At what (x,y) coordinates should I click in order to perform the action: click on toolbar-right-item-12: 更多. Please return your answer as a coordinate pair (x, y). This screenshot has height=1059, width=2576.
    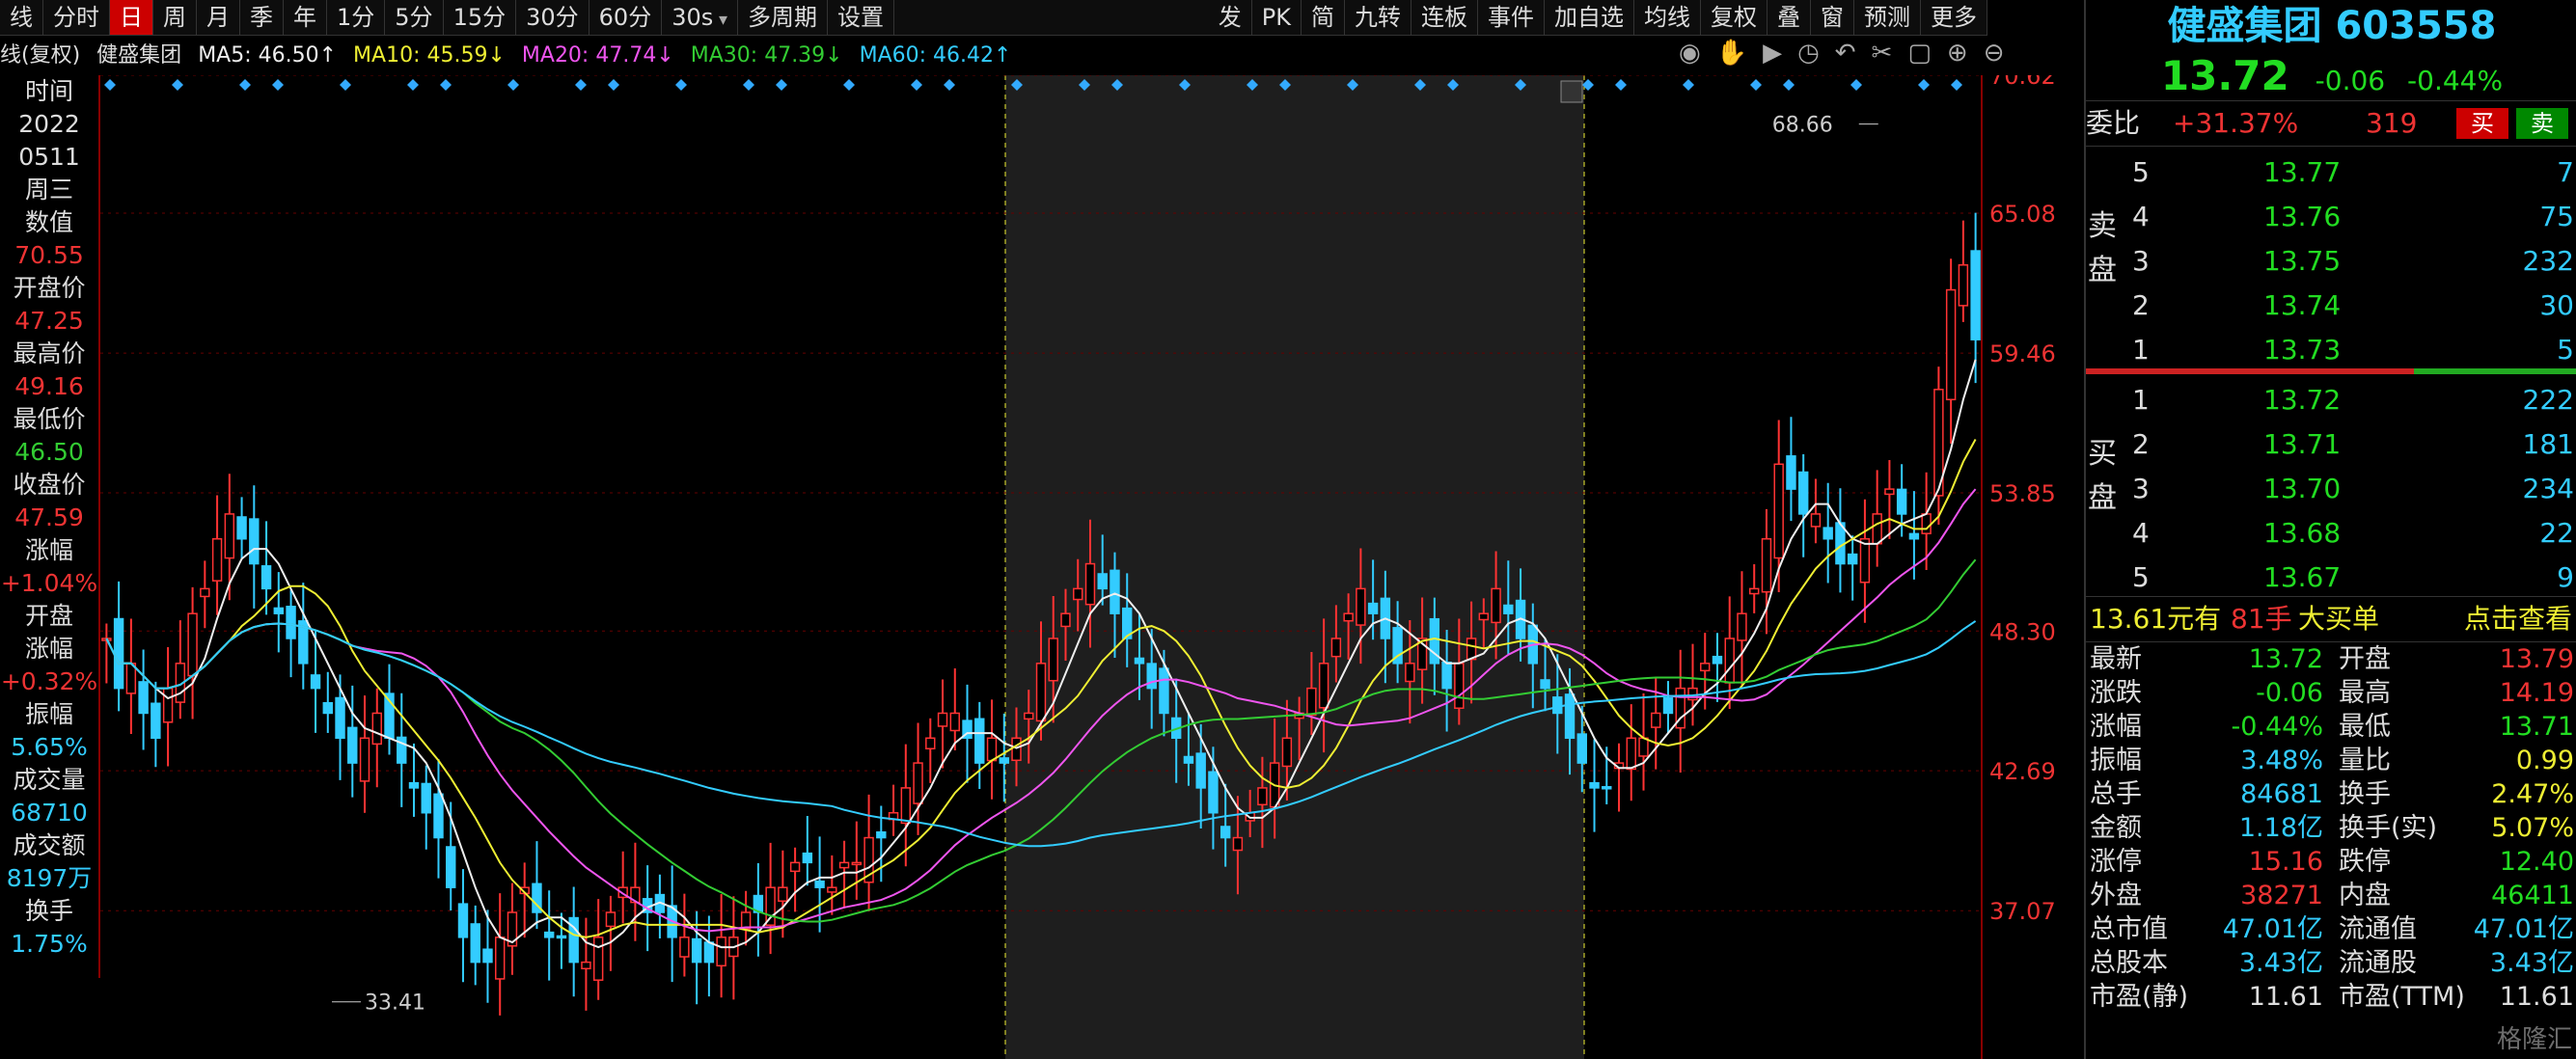
    Looking at the image, I should click on (1954, 17).